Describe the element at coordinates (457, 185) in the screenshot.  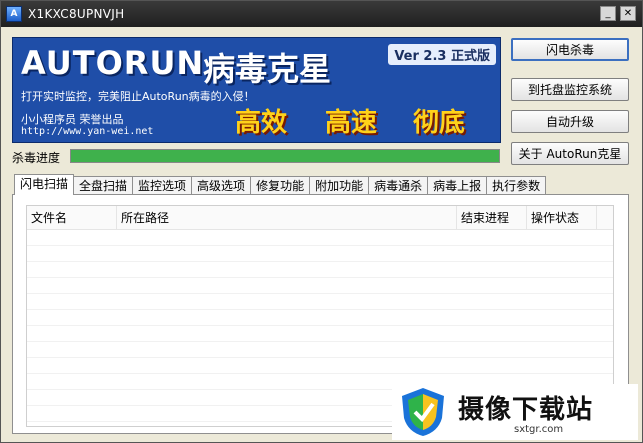
I see `tab-7: 病毒上报` at that location.